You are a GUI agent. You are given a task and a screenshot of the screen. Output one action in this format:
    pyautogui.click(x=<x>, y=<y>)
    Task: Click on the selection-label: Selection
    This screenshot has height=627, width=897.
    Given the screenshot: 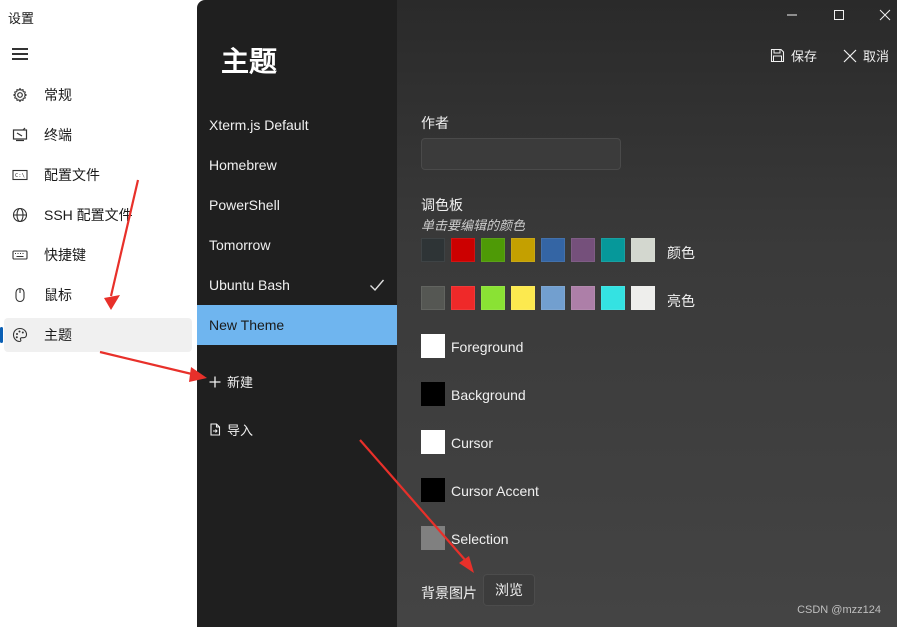 What is the action you would take?
    pyautogui.click(x=480, y=539)
    